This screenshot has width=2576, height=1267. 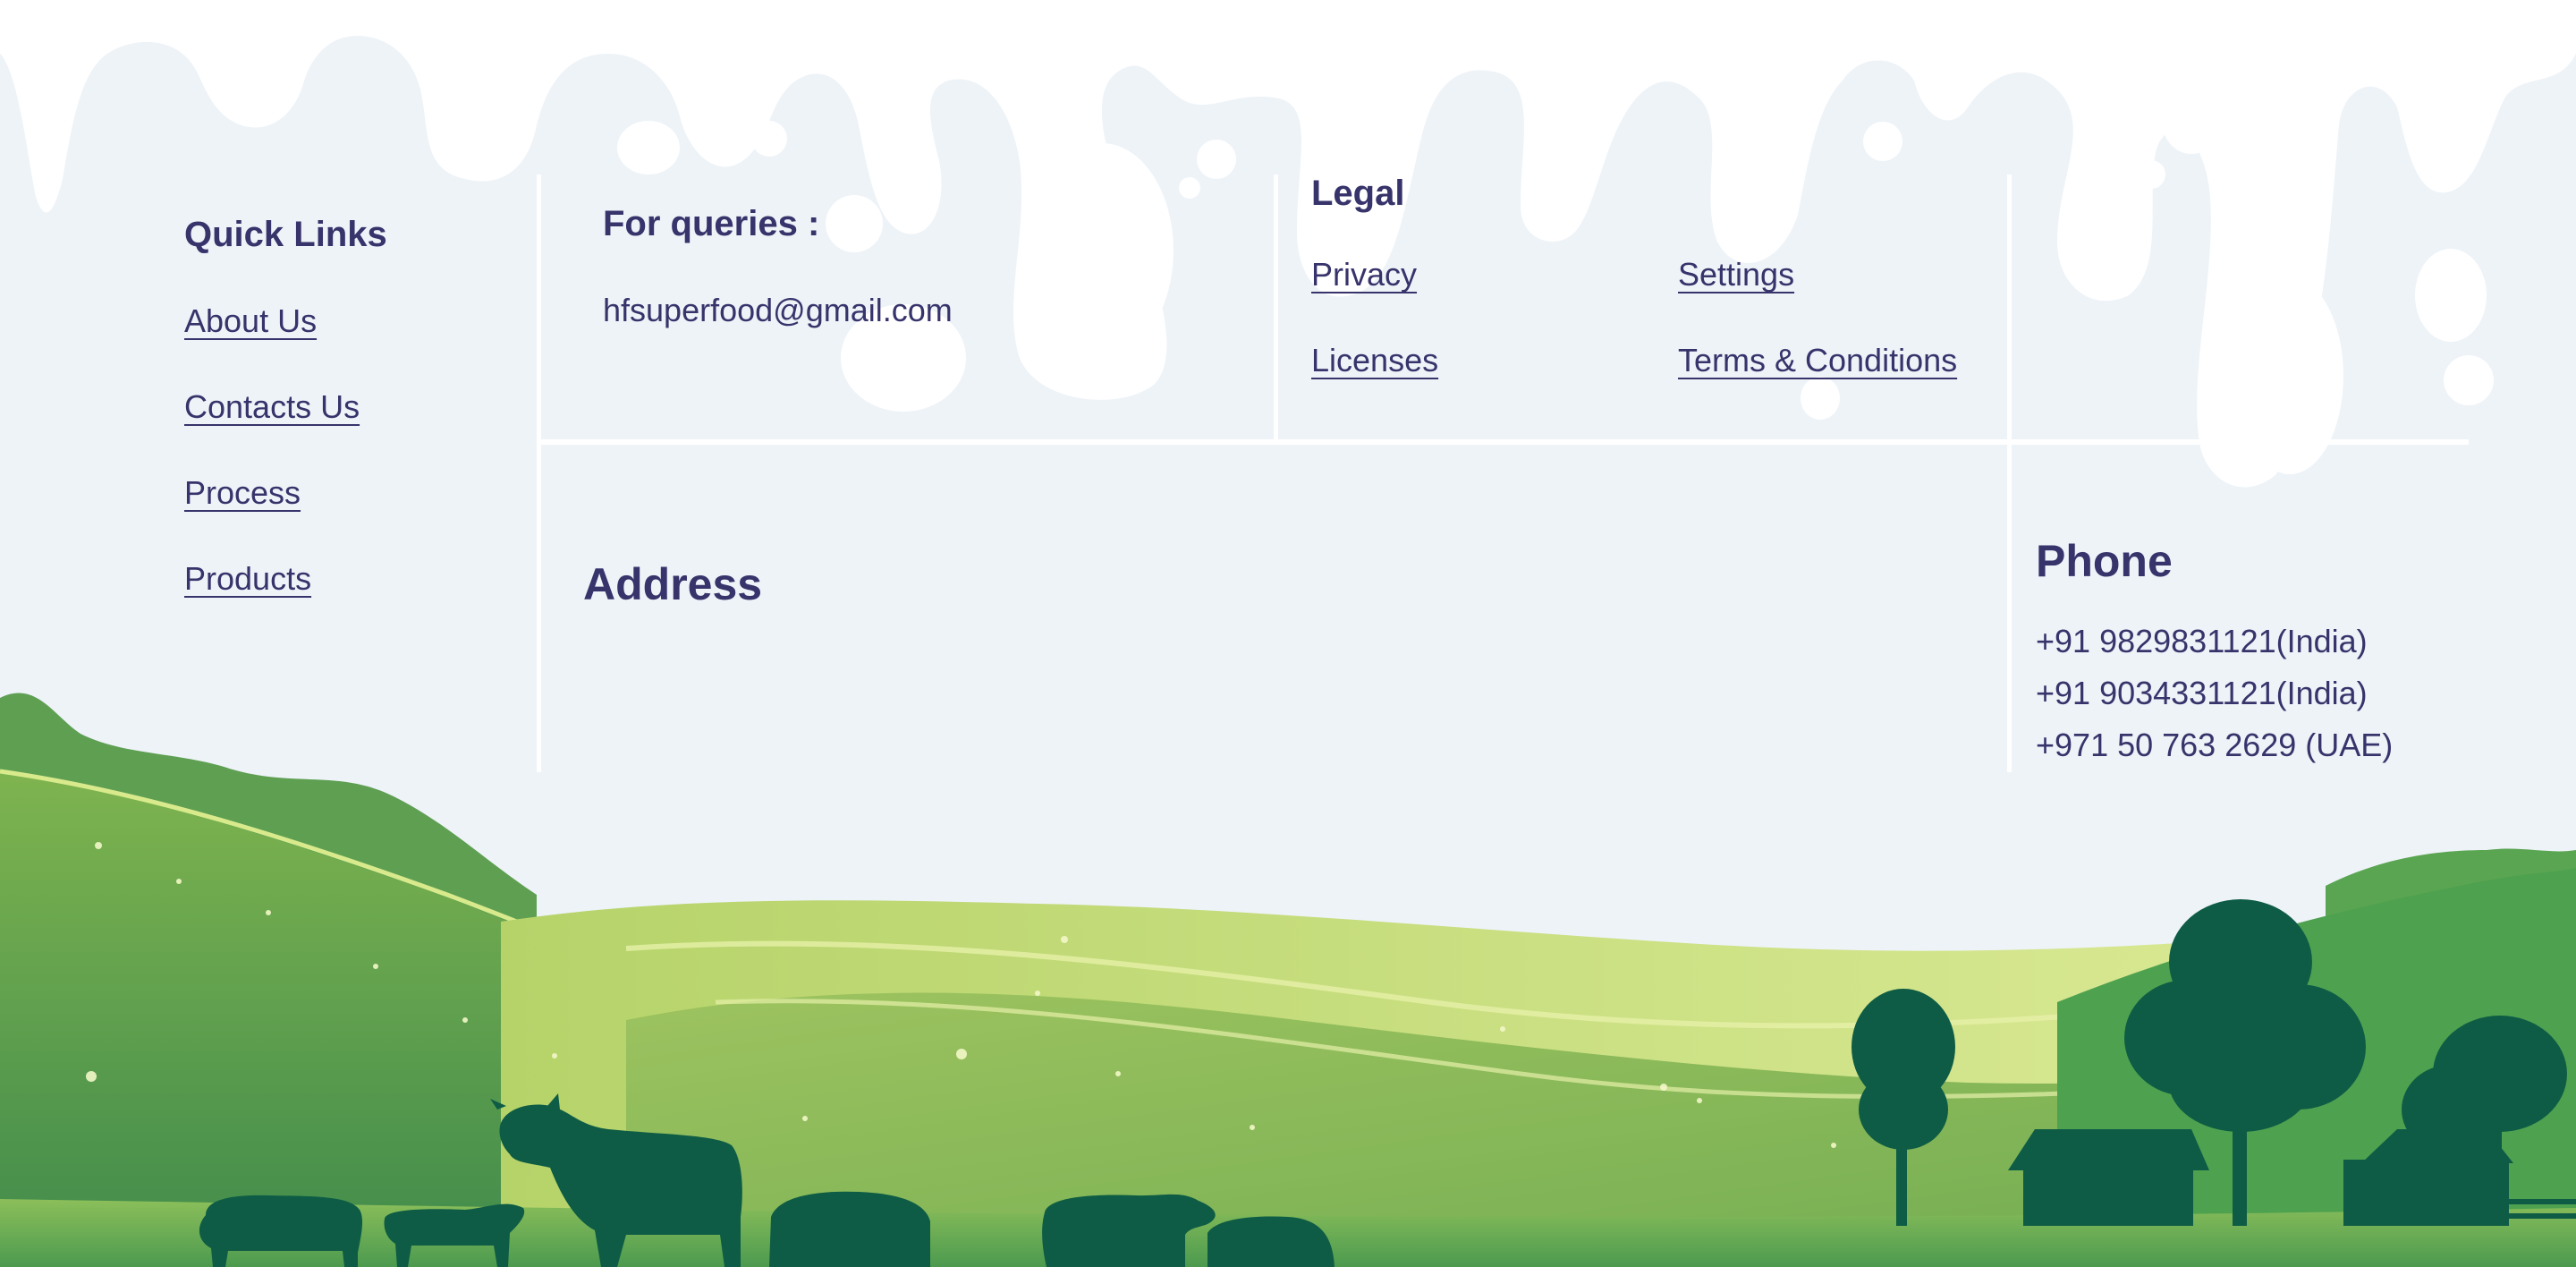 I want to click on phone-number-uae: +971 50 763 2629 (UAE), so click(x=2214, y=745).